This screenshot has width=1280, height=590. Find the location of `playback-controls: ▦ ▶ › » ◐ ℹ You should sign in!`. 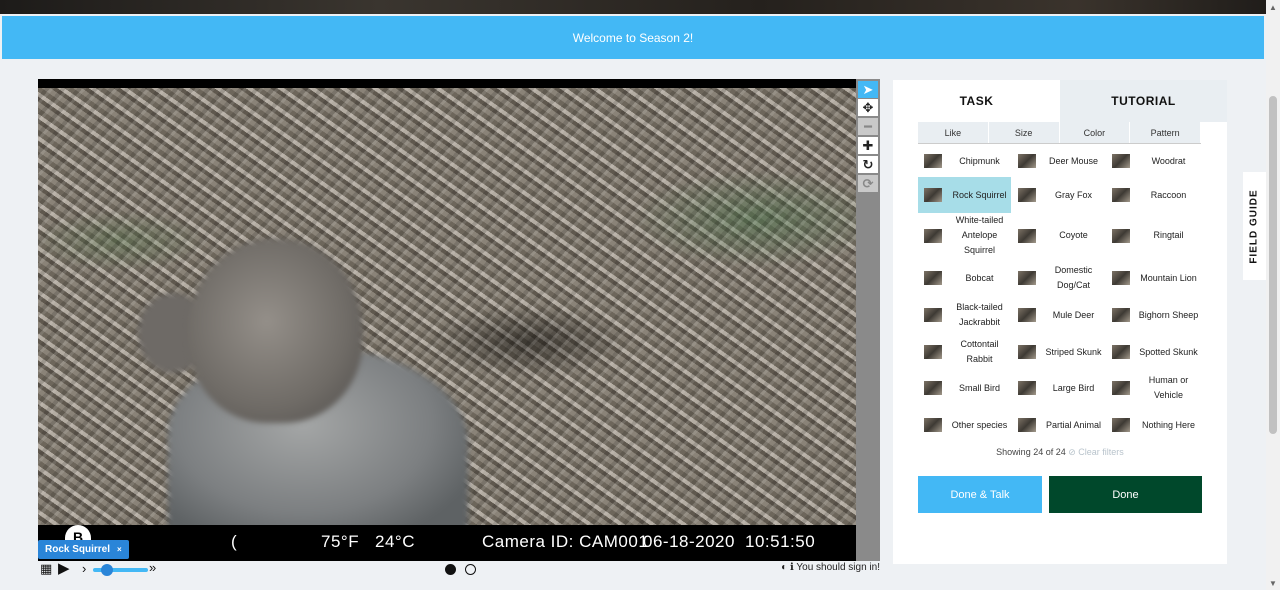

playback-controls: ▦ ▶ › » ◐ ℹ You should sign in! is located at coordinates (459, 570).